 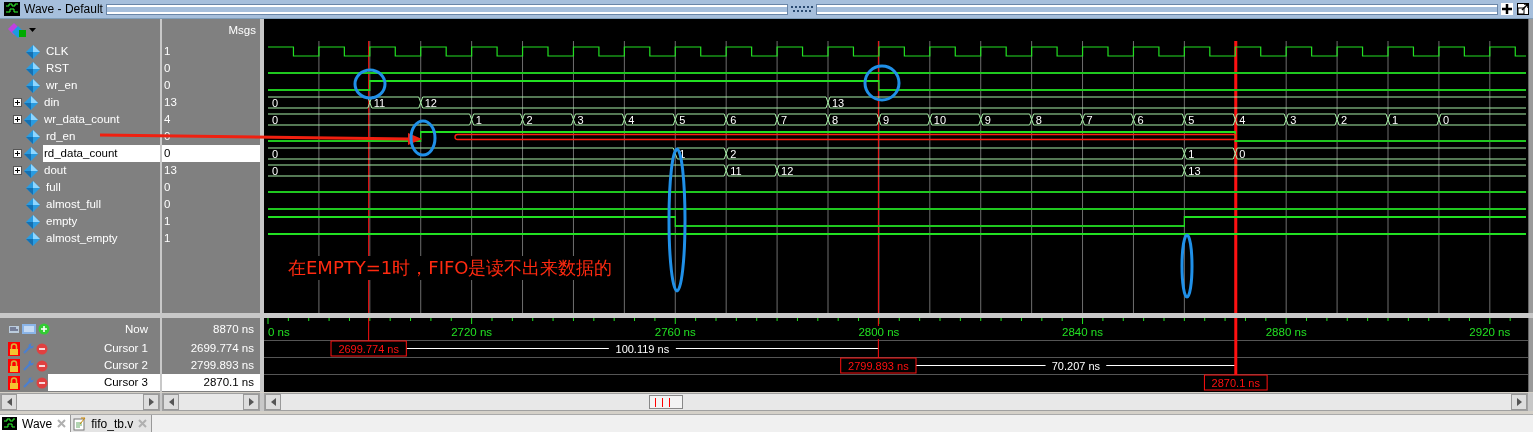 I want to click on grip-icon, so click(x=801, y=9).